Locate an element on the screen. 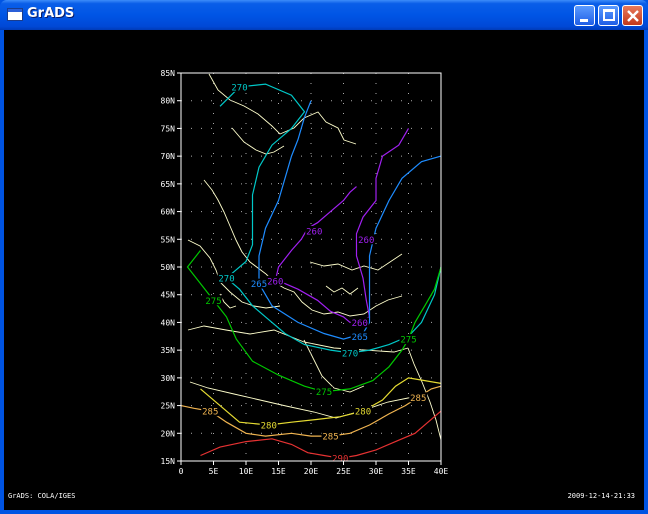 The image size is (648, 514). y-tick-label: 60N is located at coordinates (168, 212).